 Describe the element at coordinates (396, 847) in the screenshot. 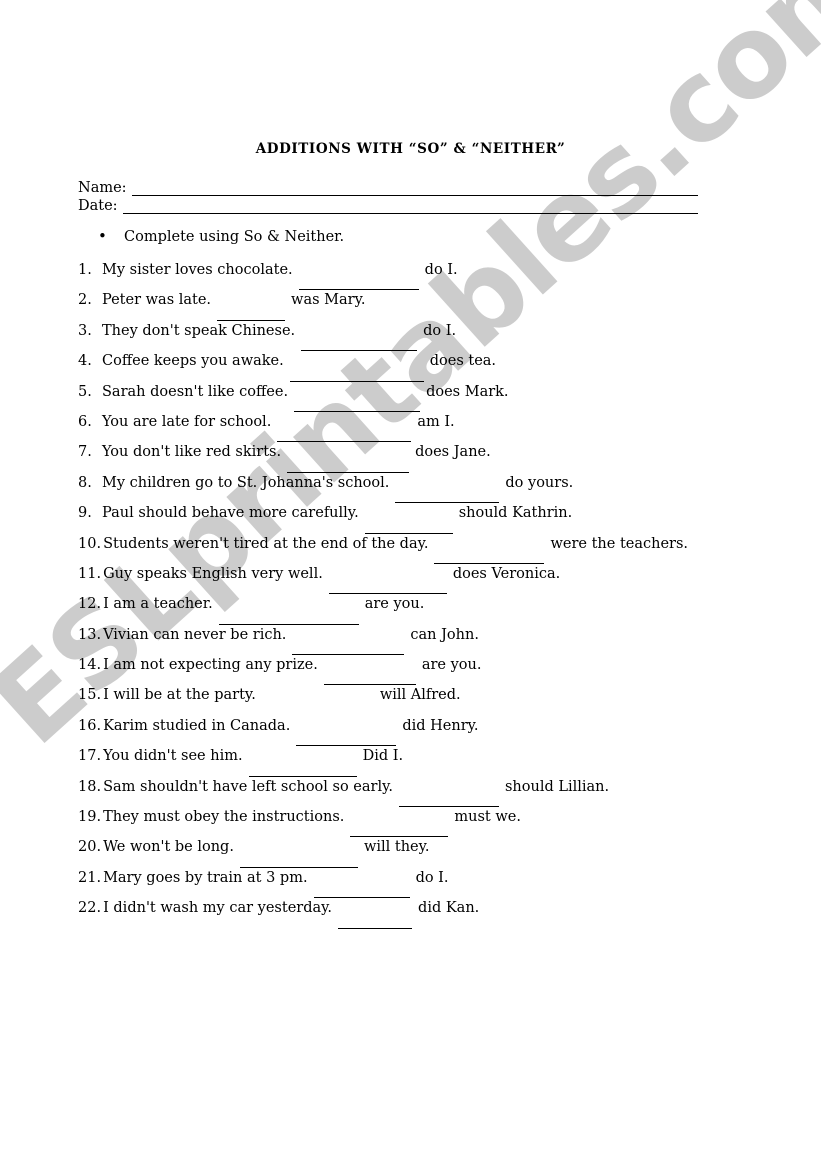

I see `question-tail: will they.` at that location.